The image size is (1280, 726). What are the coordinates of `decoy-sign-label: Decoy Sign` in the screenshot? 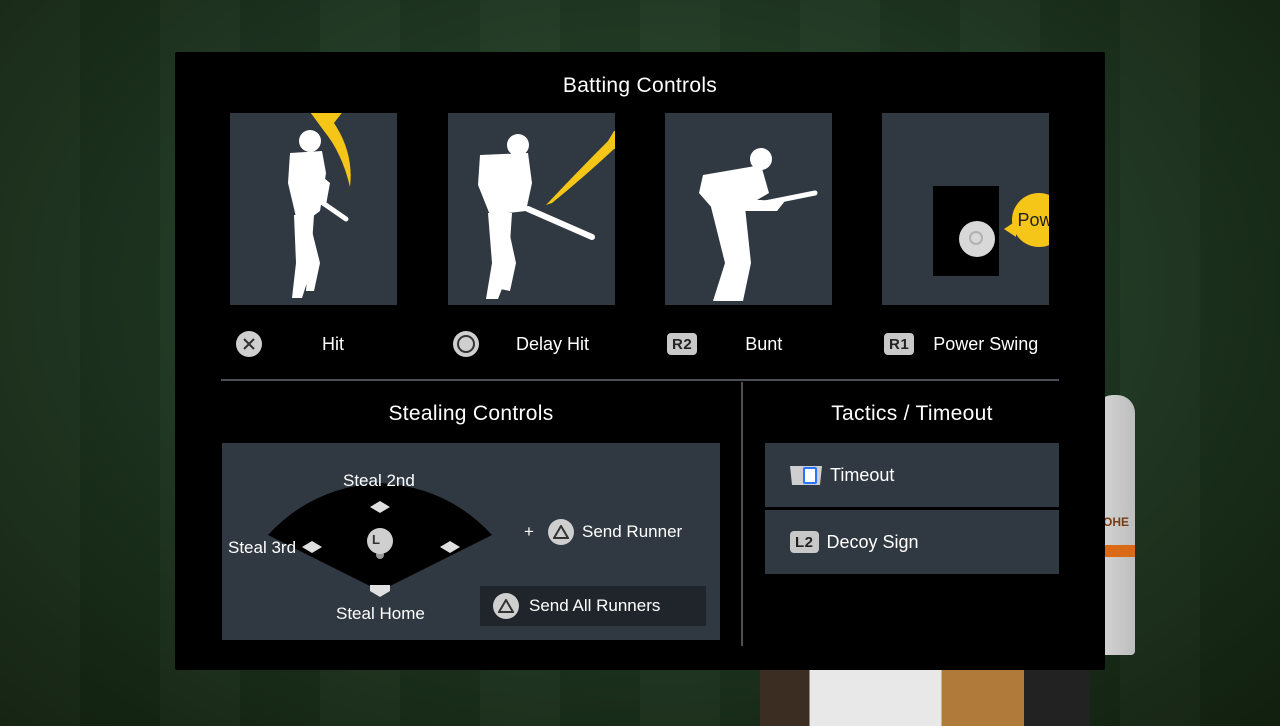 It's located at (872, 541).